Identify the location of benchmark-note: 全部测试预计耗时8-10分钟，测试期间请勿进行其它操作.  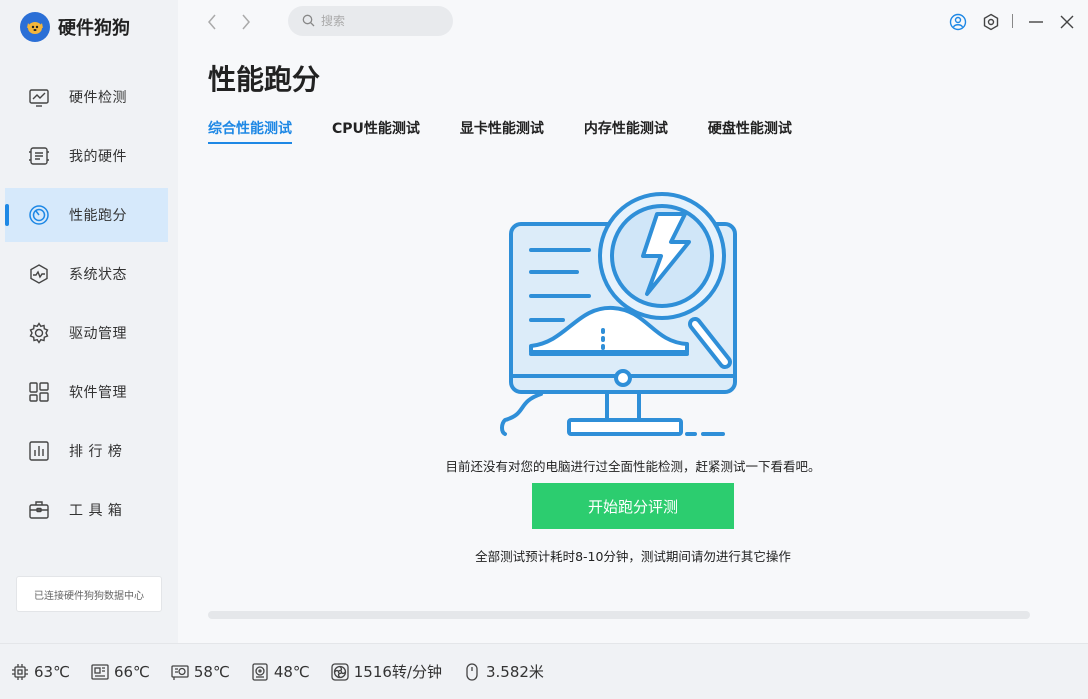
(633, 556).